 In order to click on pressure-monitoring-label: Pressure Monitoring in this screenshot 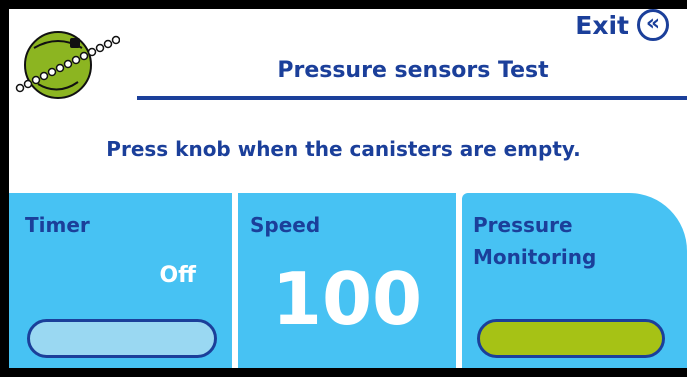, I will do `click(534, 241)`.